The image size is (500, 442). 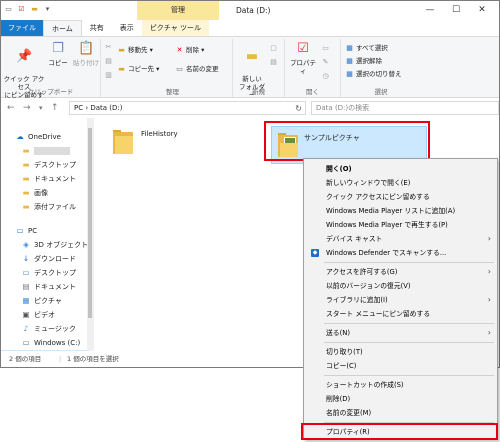 What do you see at coordinates (363, 61) in the screenshot?
I see `select-none-button: ▦ 選択解除` at bounding box center [363, 61].